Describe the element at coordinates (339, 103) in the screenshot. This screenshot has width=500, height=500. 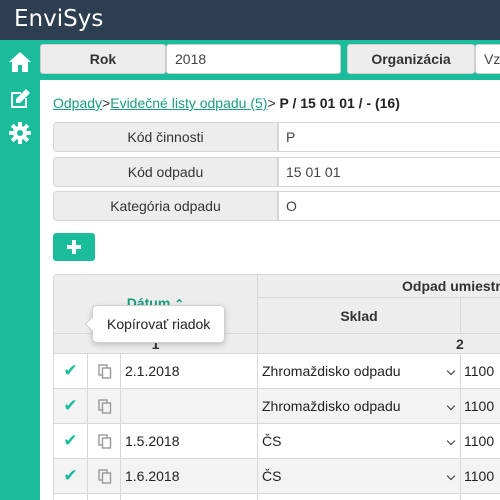
I see `breadcrumb-current: P / 15 01 01 / - (16)` at that location.